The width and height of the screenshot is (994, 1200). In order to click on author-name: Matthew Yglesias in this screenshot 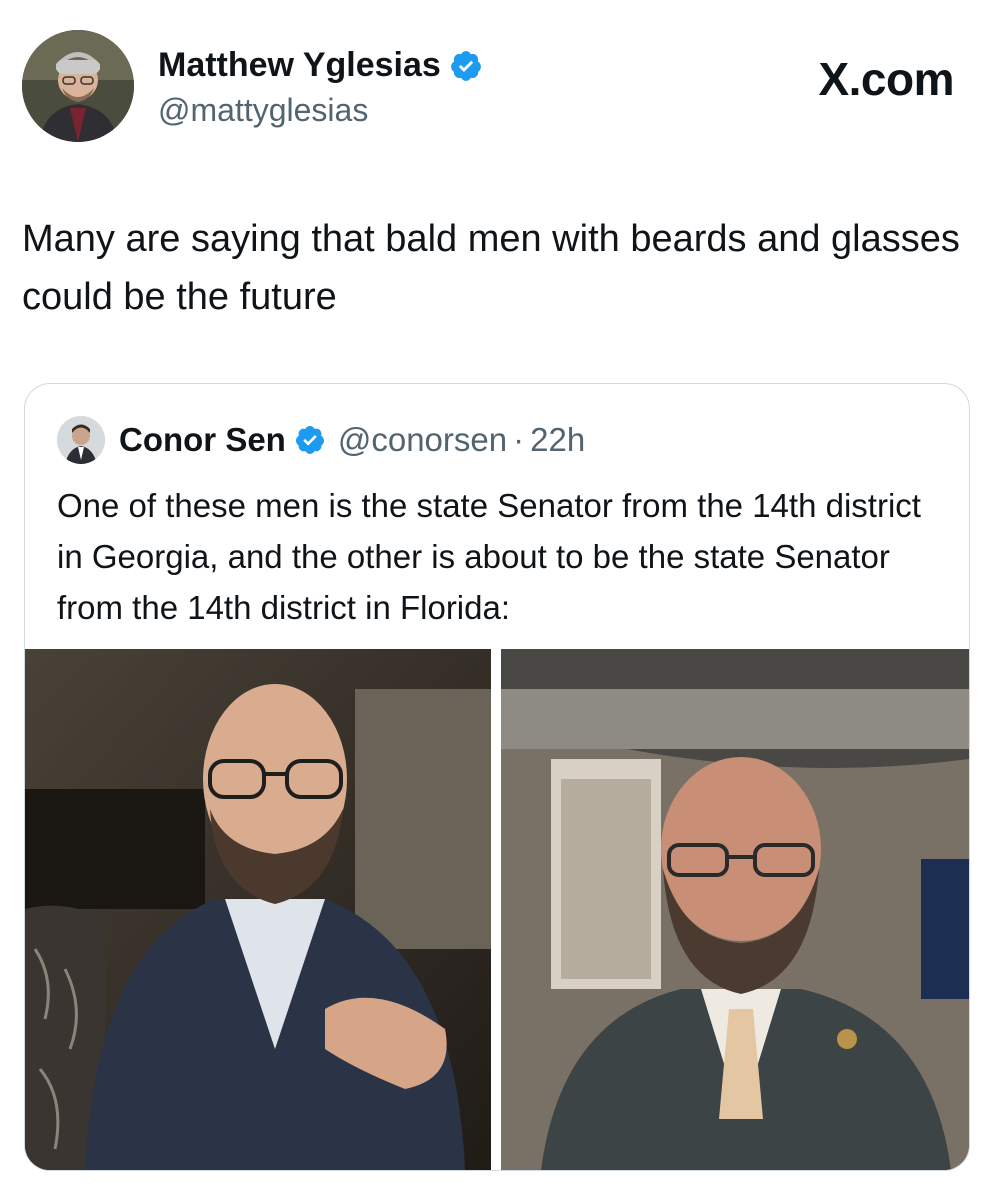, I will do `click(299, 65)`.